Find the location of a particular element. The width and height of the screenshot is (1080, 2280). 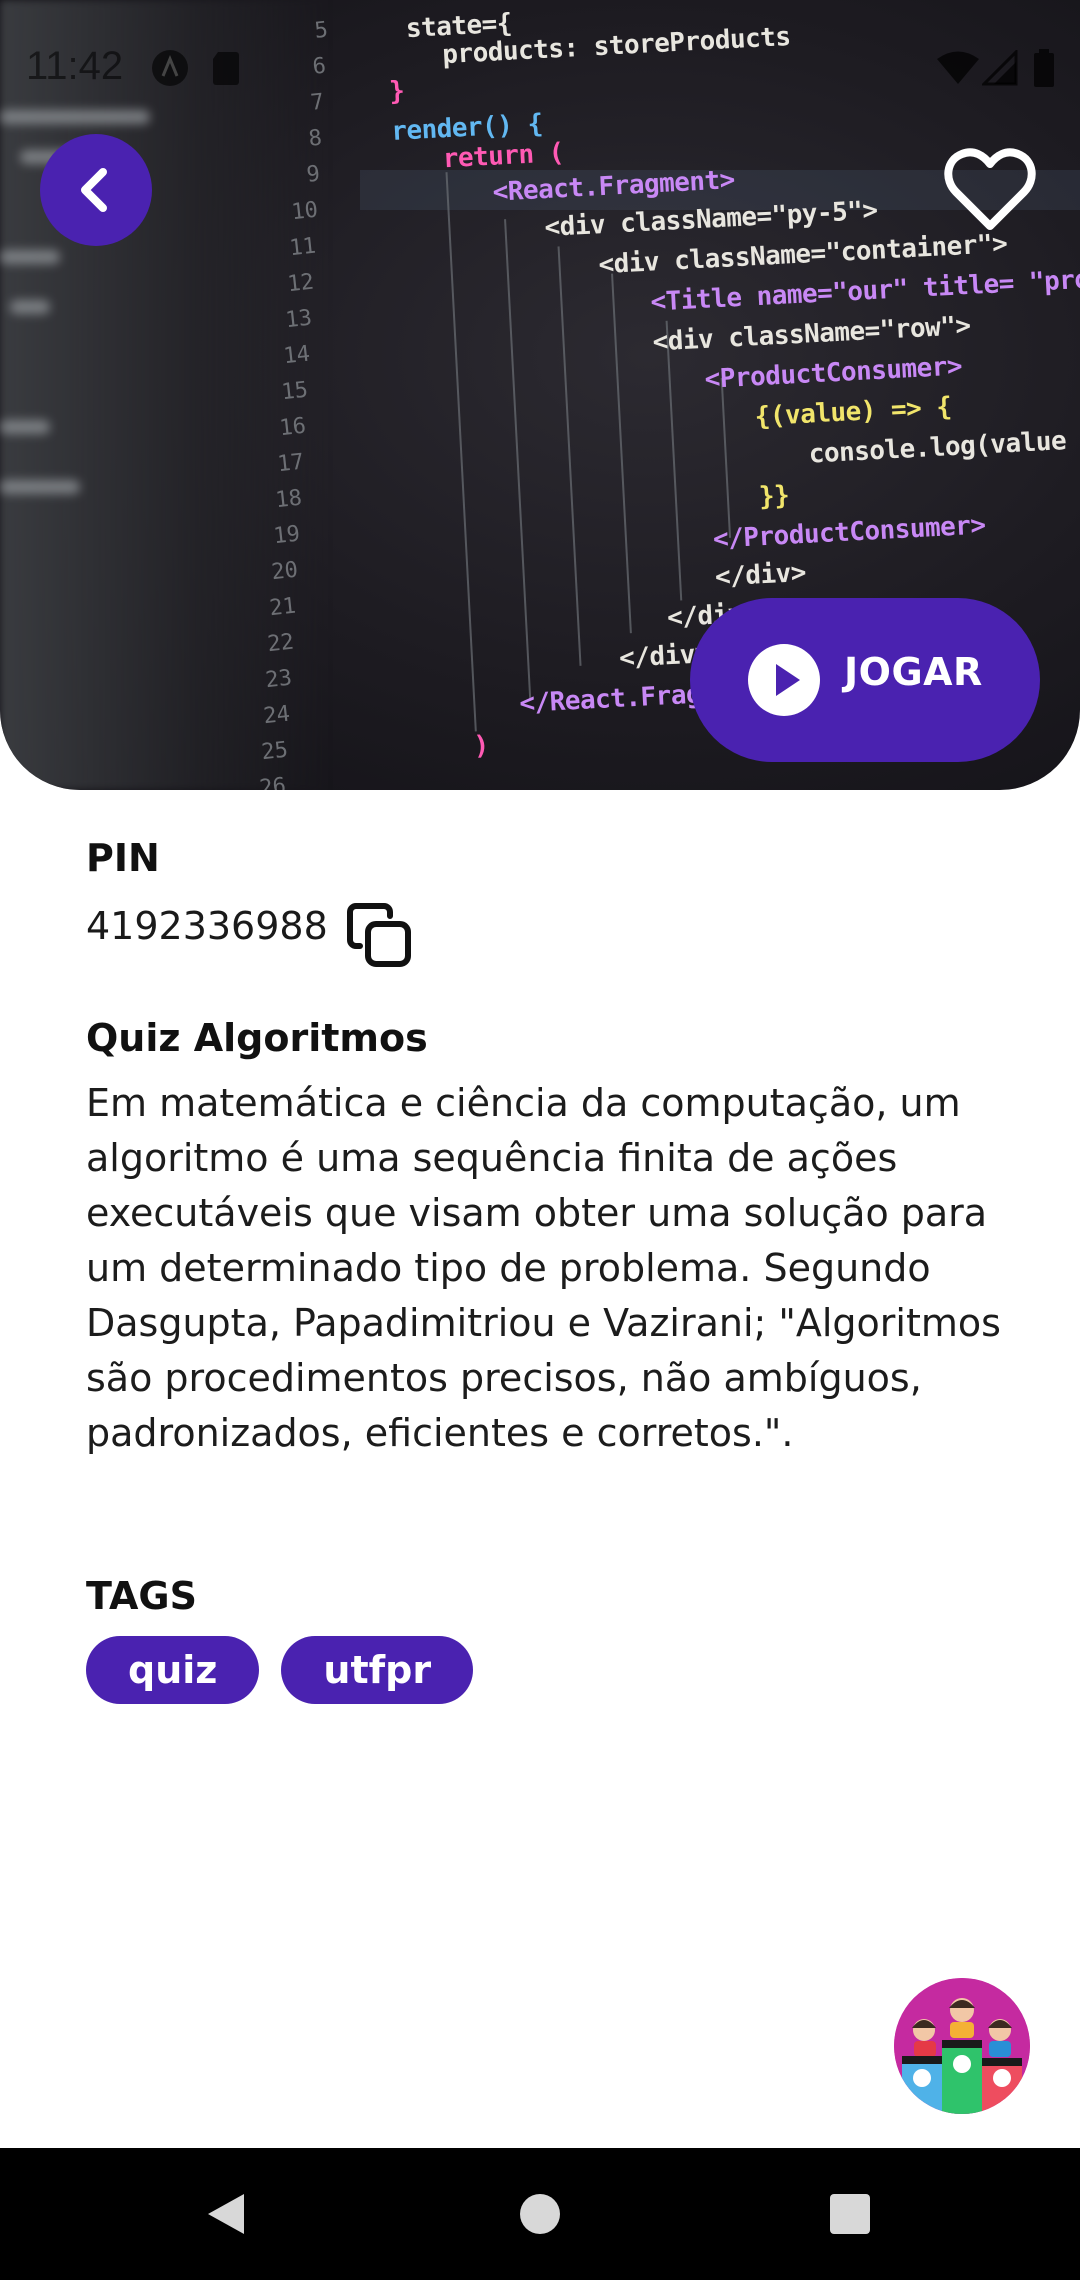

code-line: <div className="row"> is located at coordinates (811, 334).